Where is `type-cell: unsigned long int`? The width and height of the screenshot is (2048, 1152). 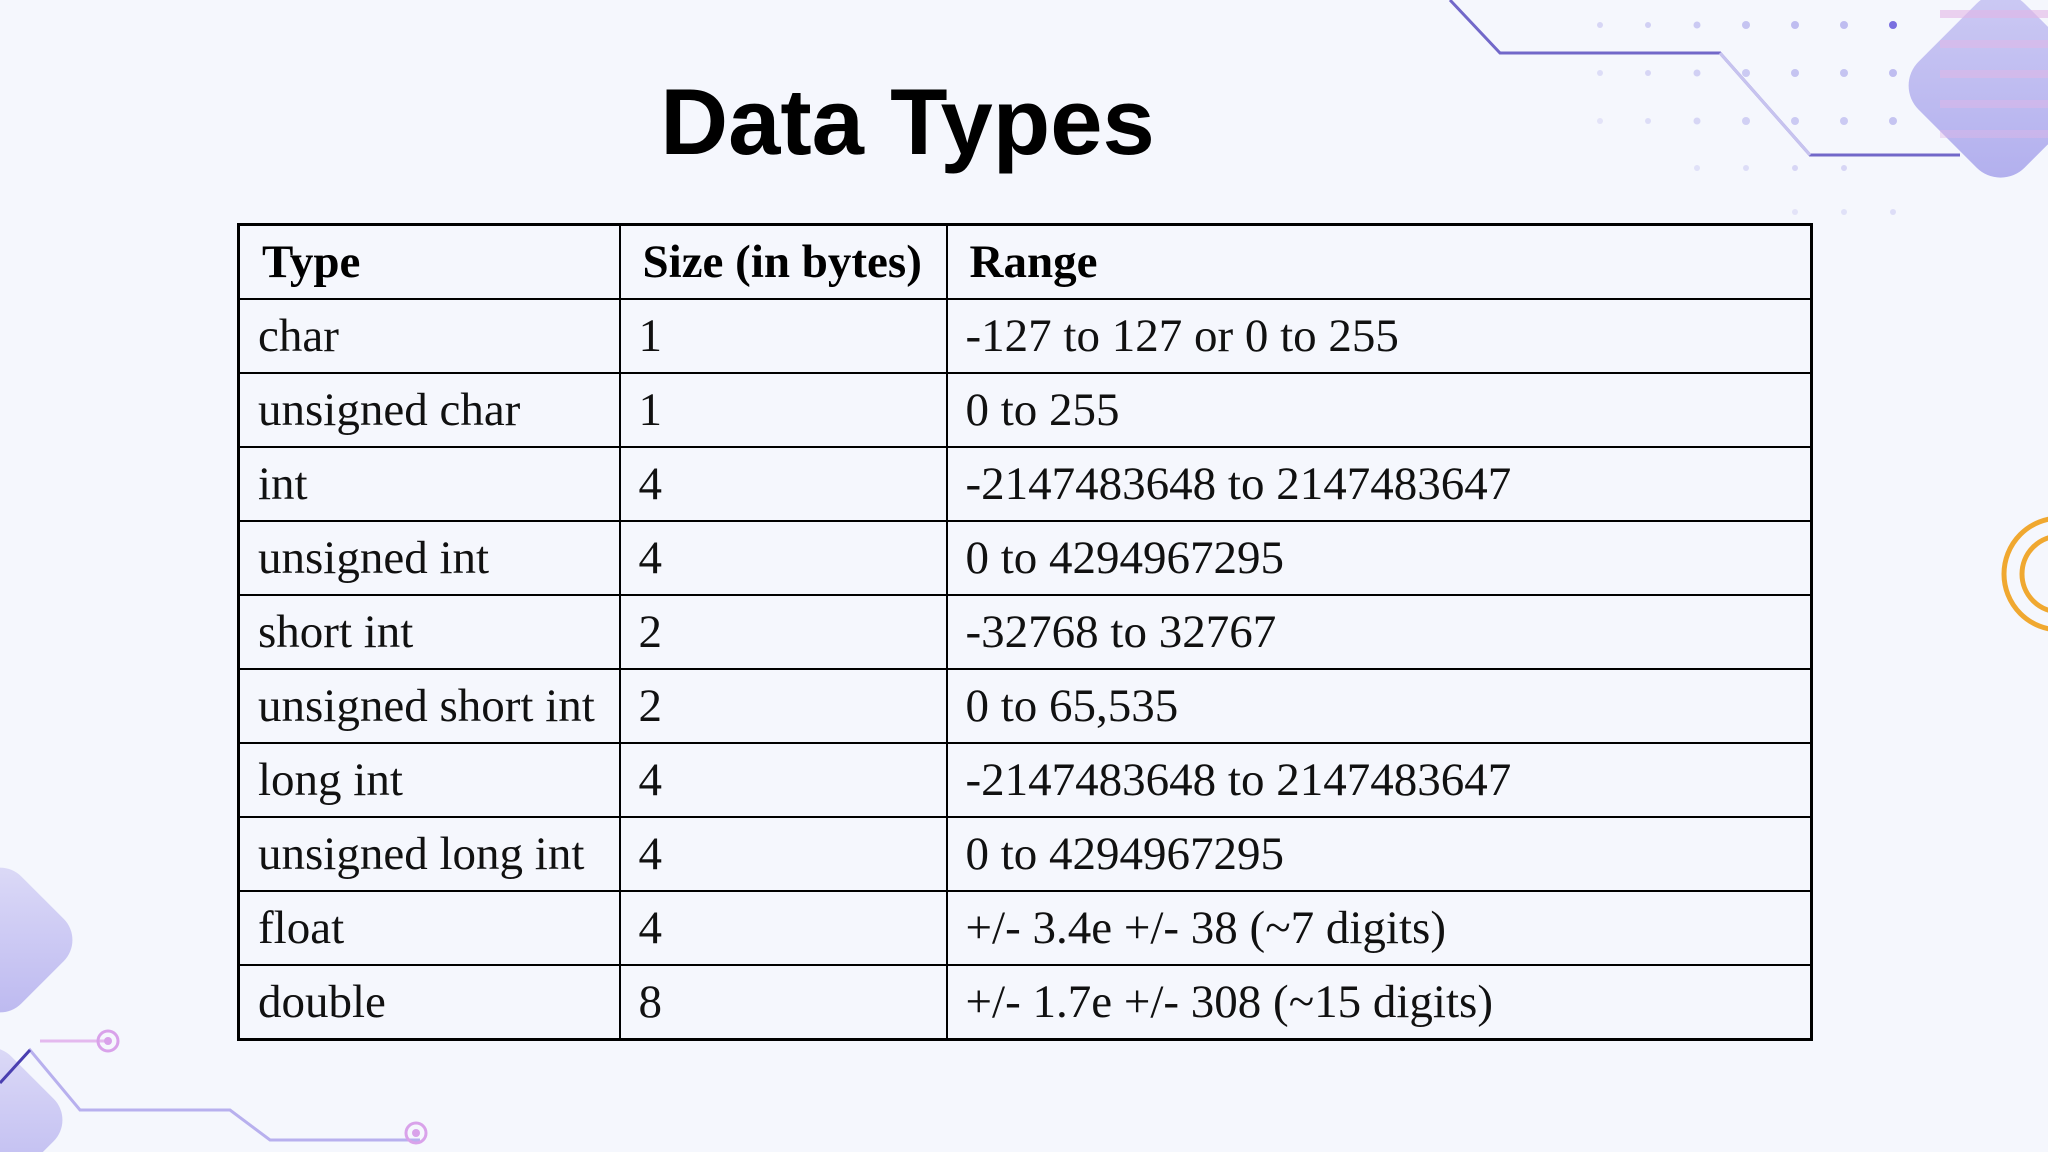
type-cell: unsigned long int is located at coordinates (429, 854).